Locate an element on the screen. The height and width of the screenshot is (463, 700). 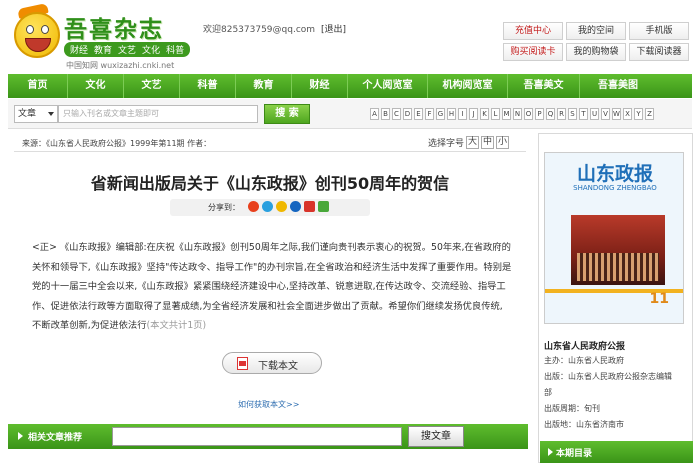
letter-index-k: K is located at coordinates (484, 114).